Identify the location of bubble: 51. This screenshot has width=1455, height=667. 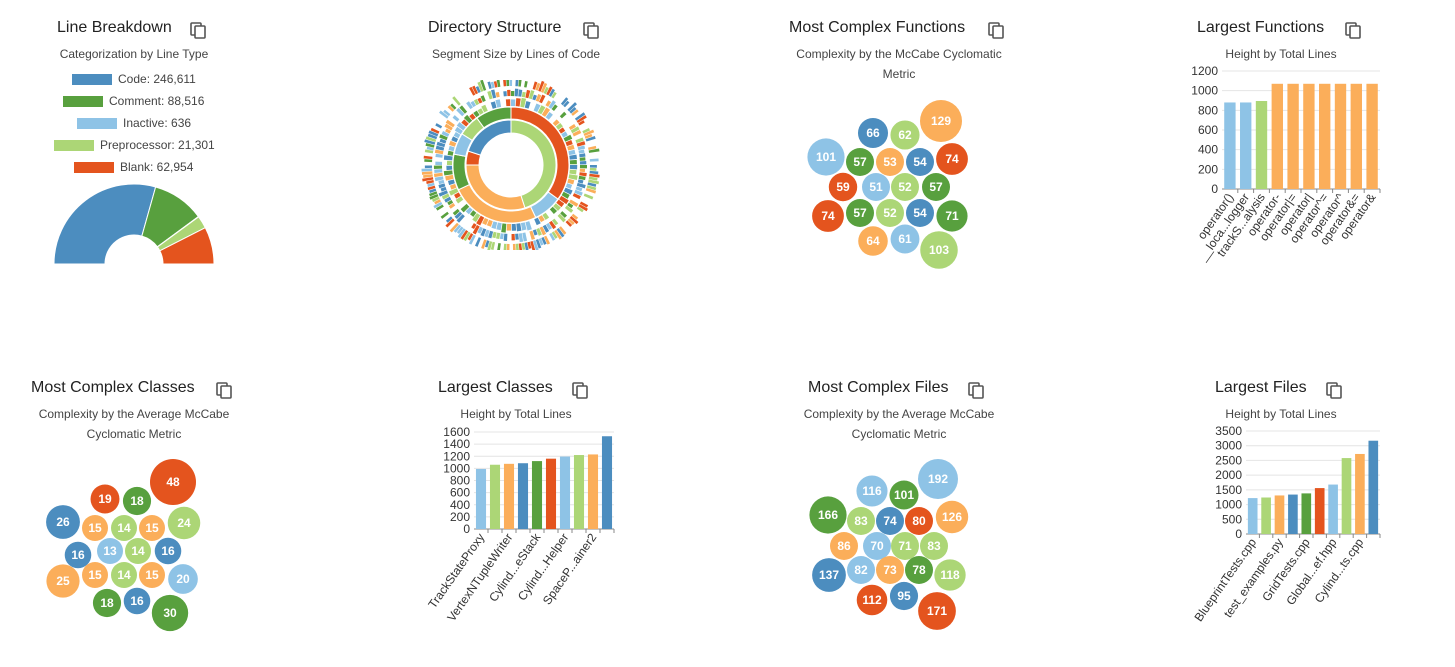
(876, 187).